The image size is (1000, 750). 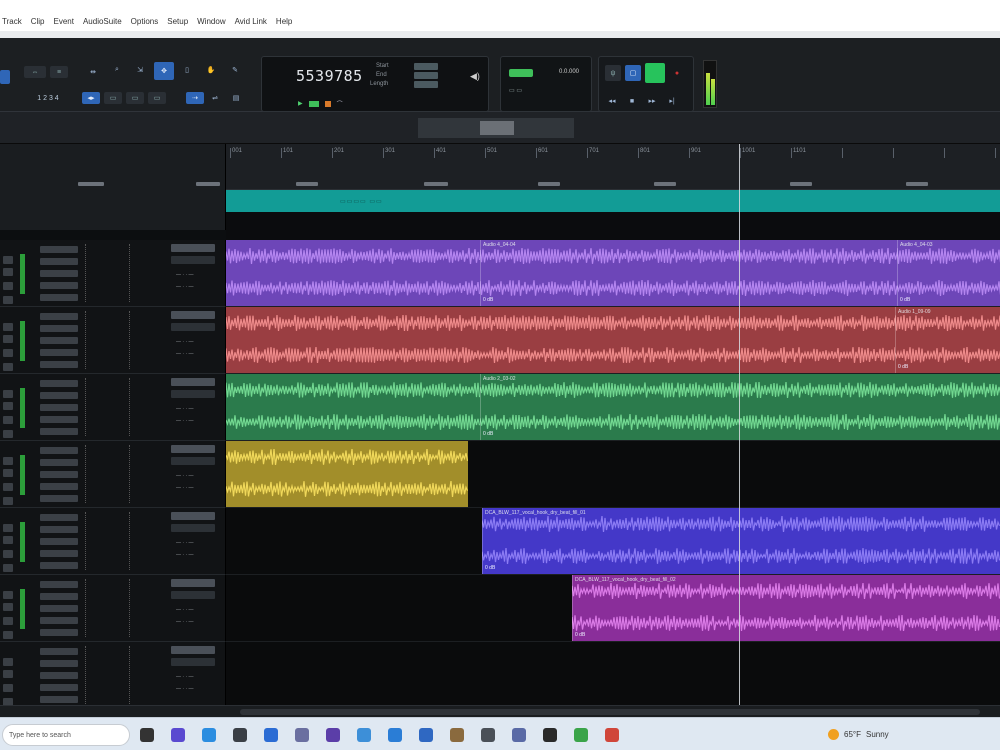 I want to click on track-lane, so click(x=613, y=675).